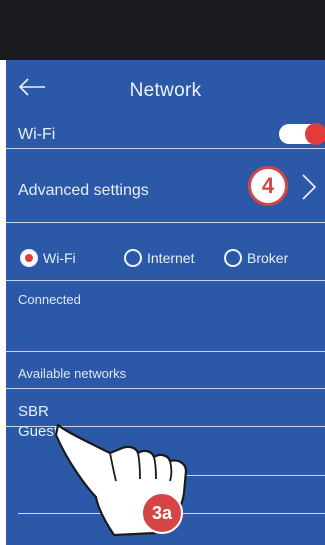 The height and width of the screenshot is (545, 325). Describe the element at coordinates (83, 191) in the screenshot. I see `advanced-settings-label: Advanced settings` at that location.